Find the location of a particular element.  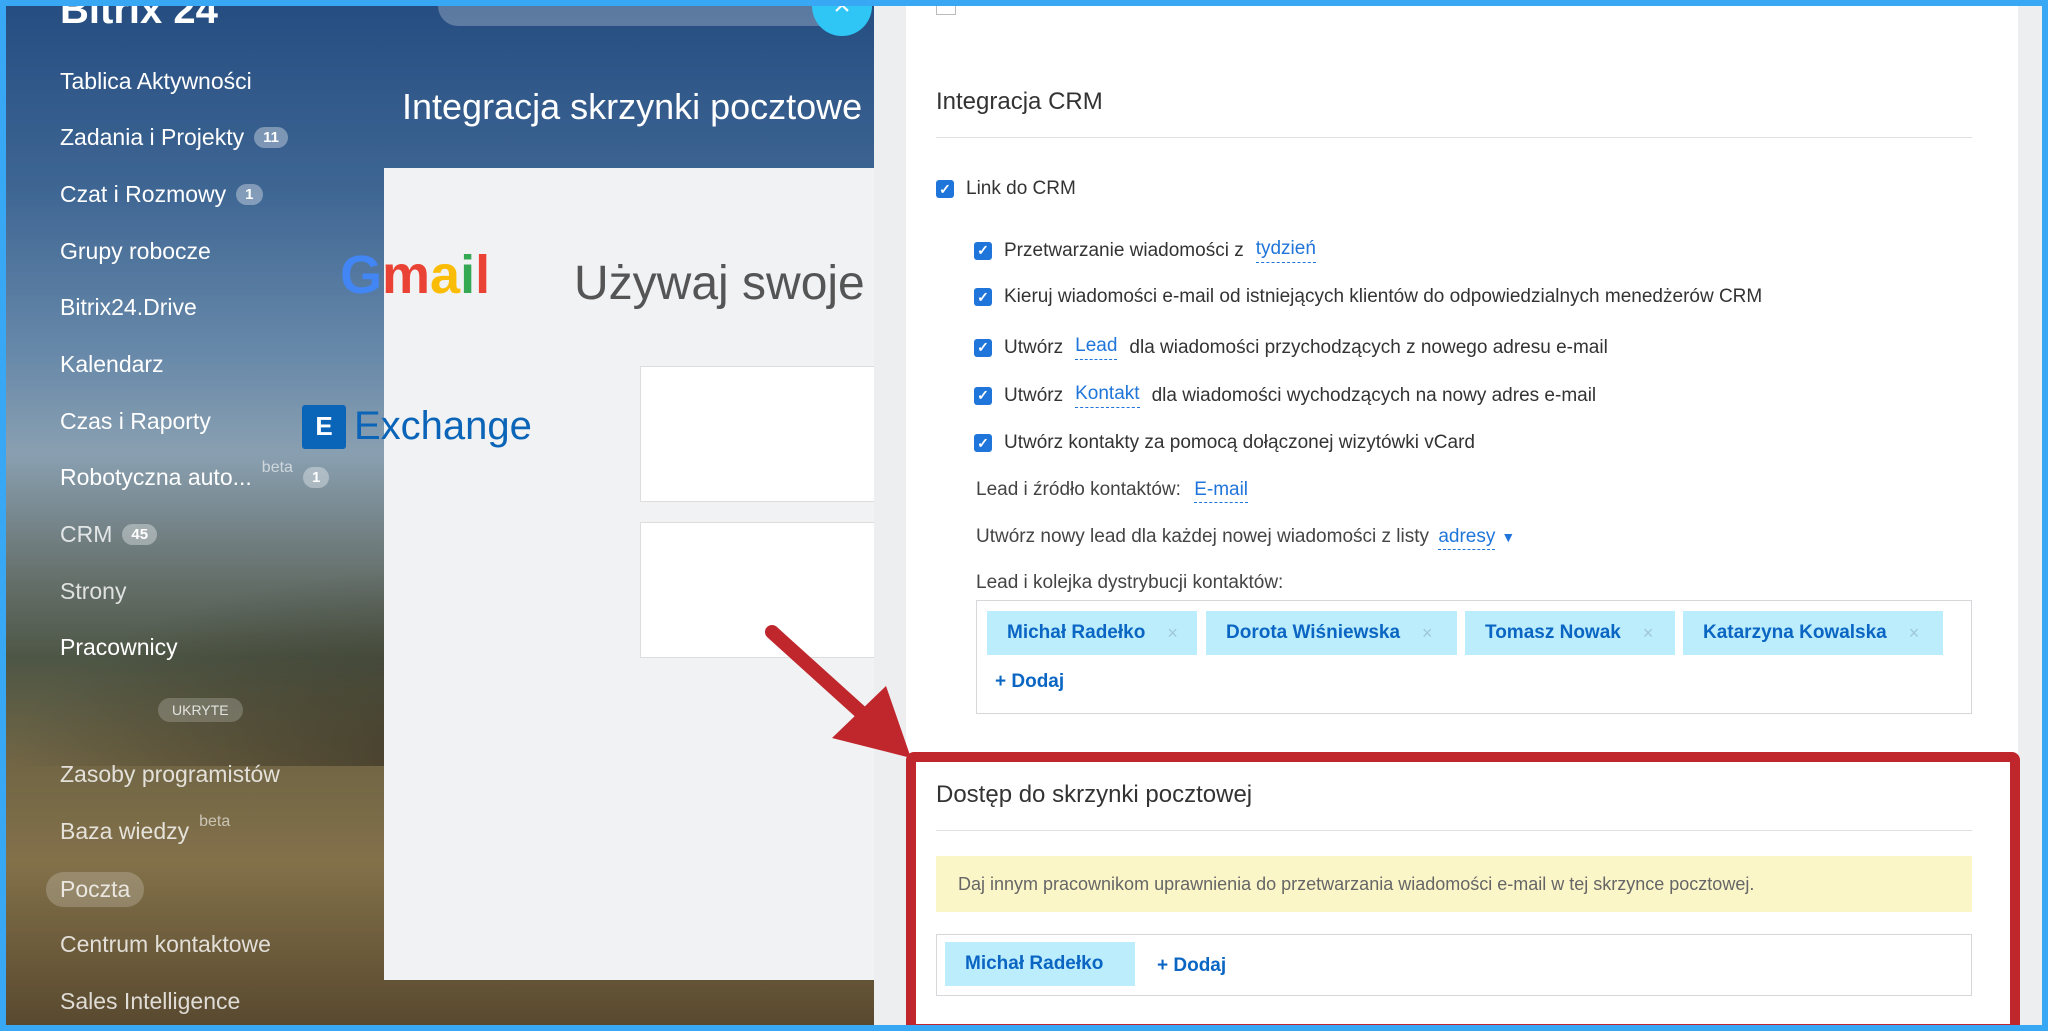

sidebar-item-label: Tablica Aktywności is located at coordinates (156, 81).